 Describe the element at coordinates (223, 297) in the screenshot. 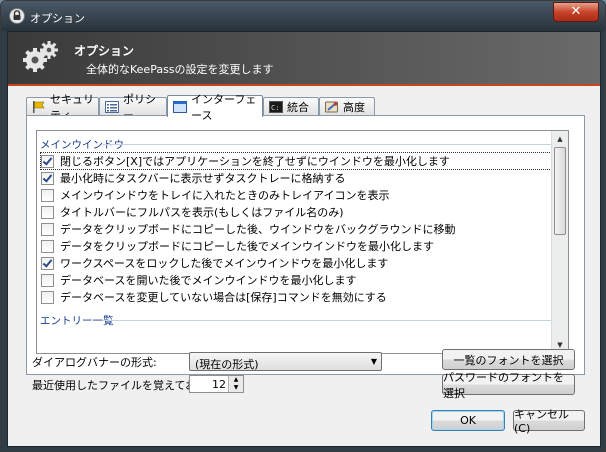

I see `option-label: データベースを変更していない場合は[保存]コマンドを無効にする` at that location.